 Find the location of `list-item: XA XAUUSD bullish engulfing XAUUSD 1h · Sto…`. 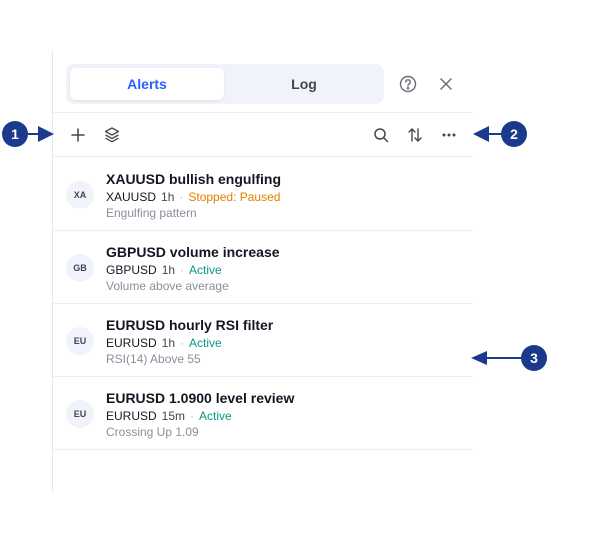

list-item: XA XAUUSD bullish engulfing XAUUSD 1h · Sto… is located at coordinates (263, 194).